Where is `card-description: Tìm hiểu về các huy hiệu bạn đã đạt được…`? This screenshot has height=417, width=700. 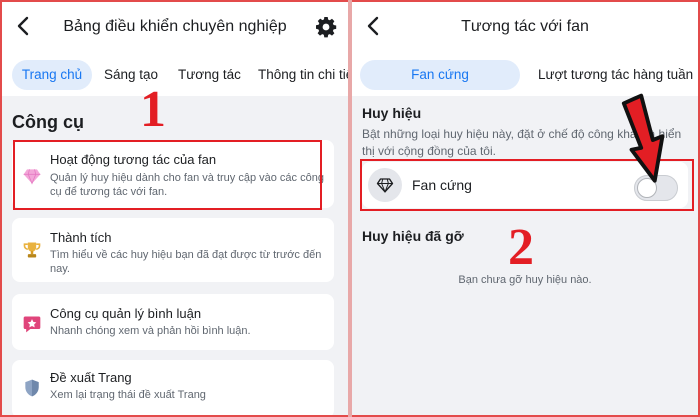
card-description: Tìm hiểu về các huy hiệu bạn đã đạt được… is located at coordinates (186, 262).